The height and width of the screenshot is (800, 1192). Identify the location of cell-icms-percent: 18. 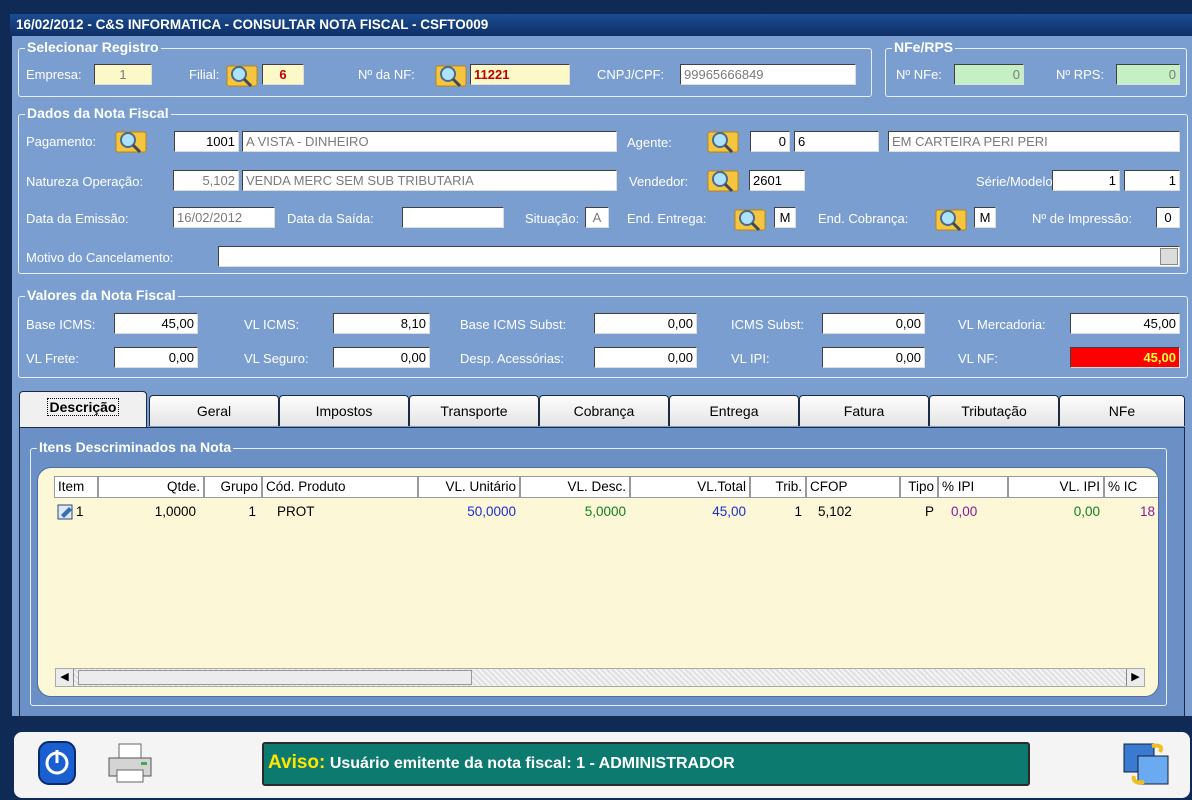
(1148, 511).